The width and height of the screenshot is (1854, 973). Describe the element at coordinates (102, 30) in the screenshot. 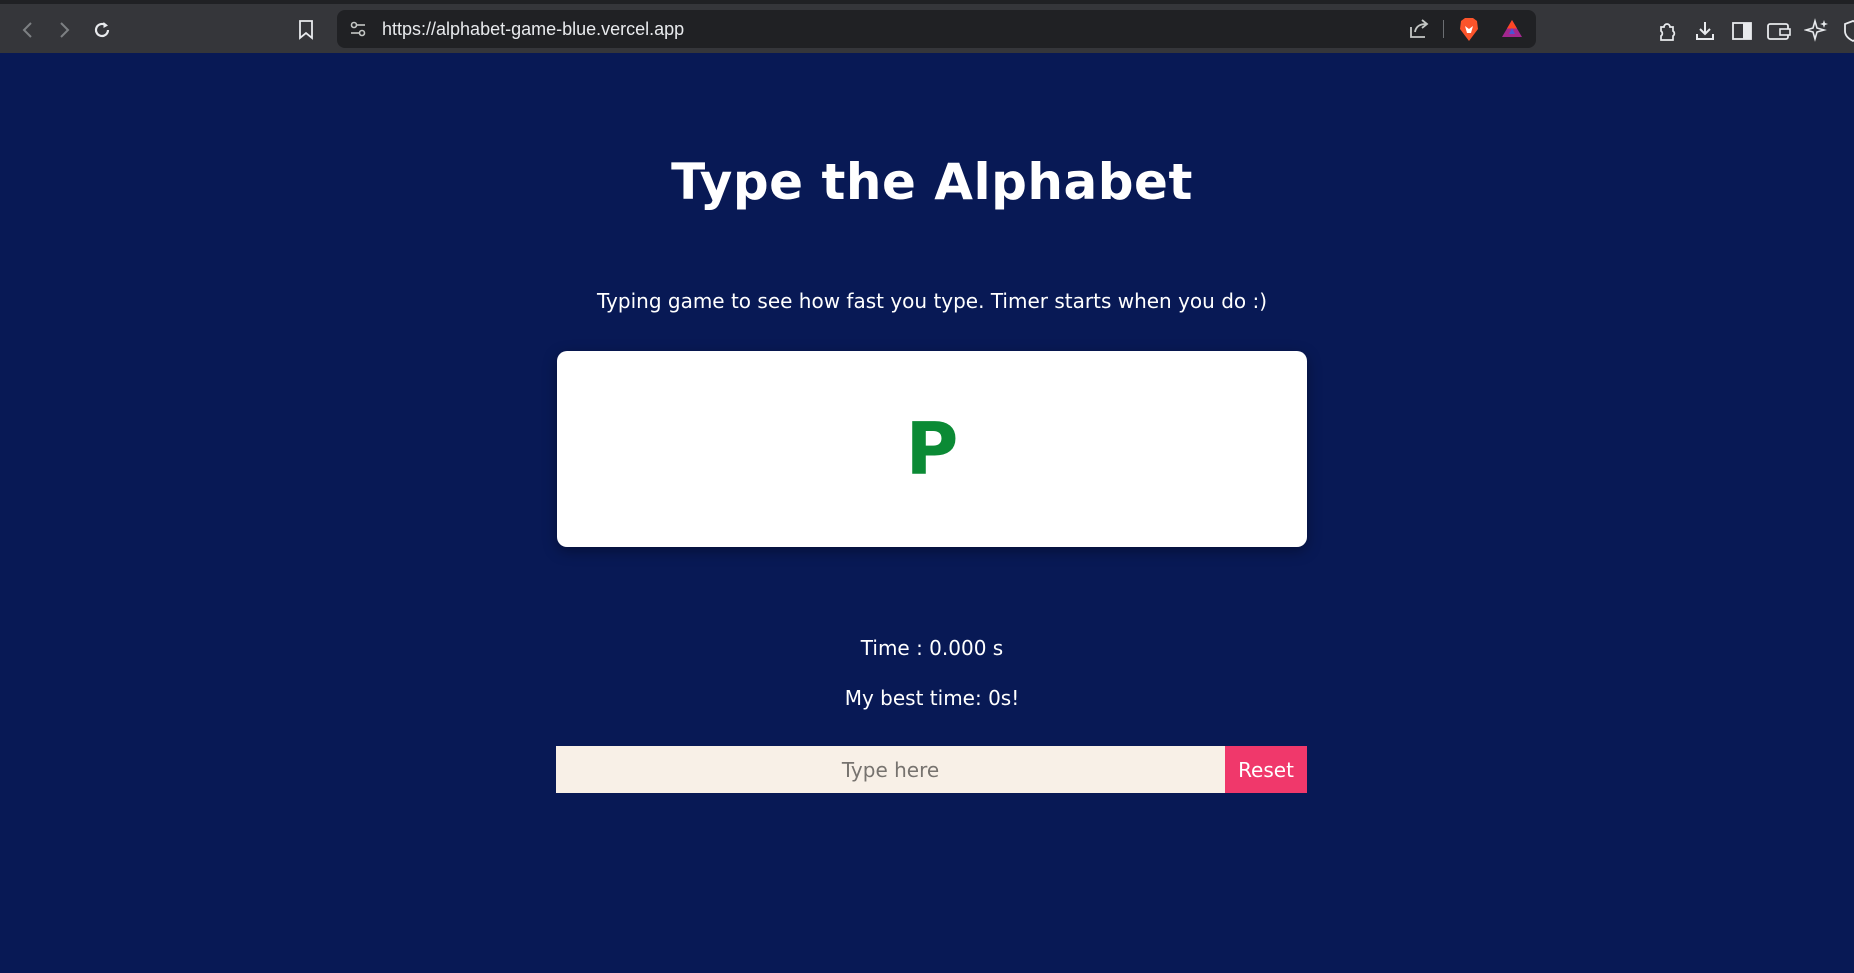

I see `reload-icon` at that location.